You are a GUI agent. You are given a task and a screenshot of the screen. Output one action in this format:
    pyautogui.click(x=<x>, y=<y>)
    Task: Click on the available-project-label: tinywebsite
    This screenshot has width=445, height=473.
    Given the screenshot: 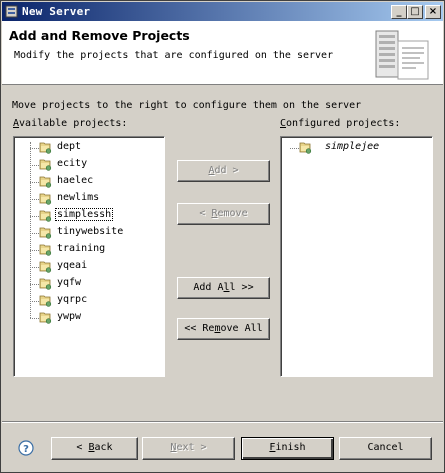 What is the action you would take?
    pyautogui.click(x=90, y=231)
    